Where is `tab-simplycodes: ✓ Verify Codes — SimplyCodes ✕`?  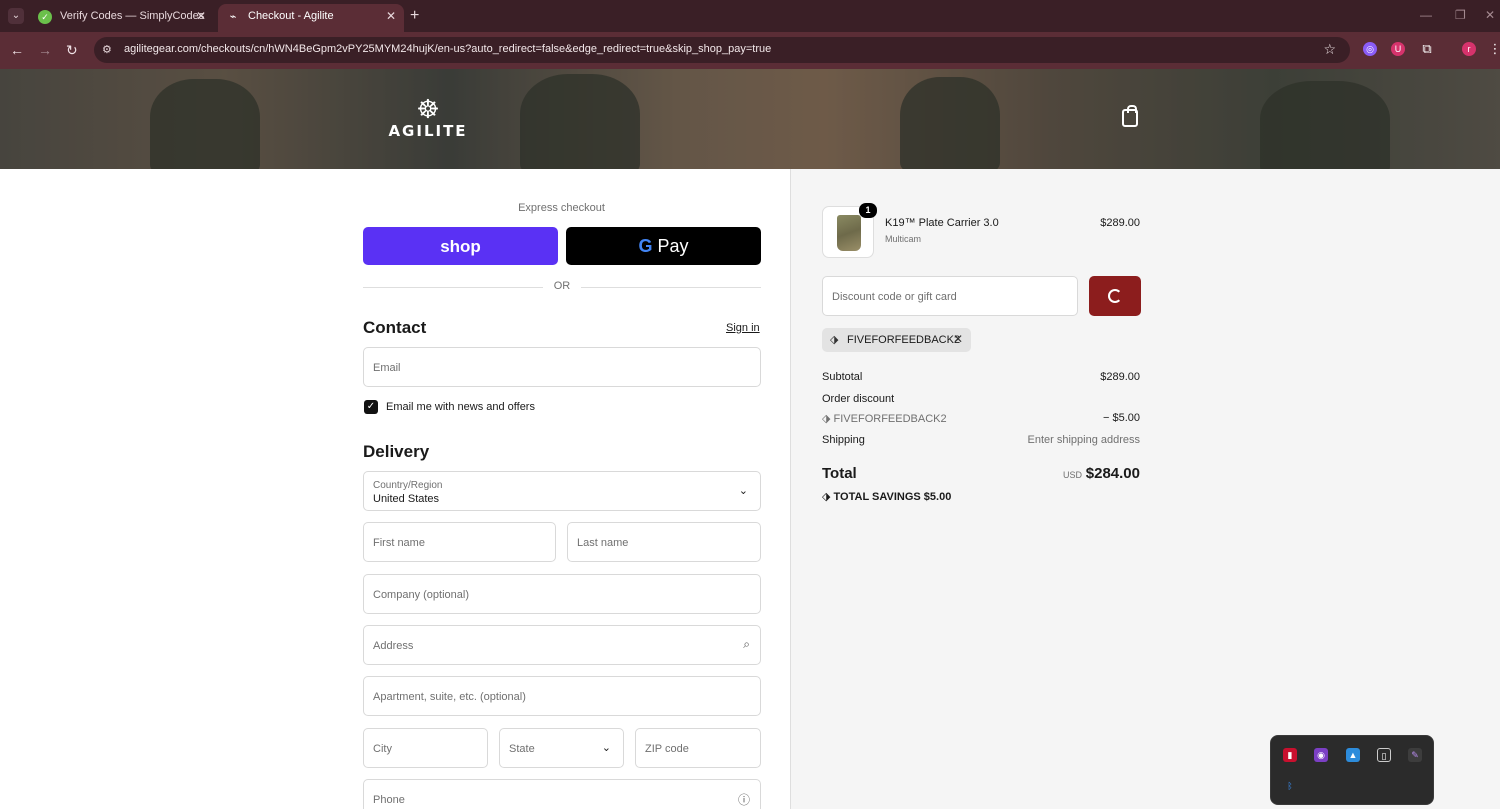 tab-simplycodes: ✓ Verify Codes — SimplyCodes ✕ is located at coordinates (122, 18).